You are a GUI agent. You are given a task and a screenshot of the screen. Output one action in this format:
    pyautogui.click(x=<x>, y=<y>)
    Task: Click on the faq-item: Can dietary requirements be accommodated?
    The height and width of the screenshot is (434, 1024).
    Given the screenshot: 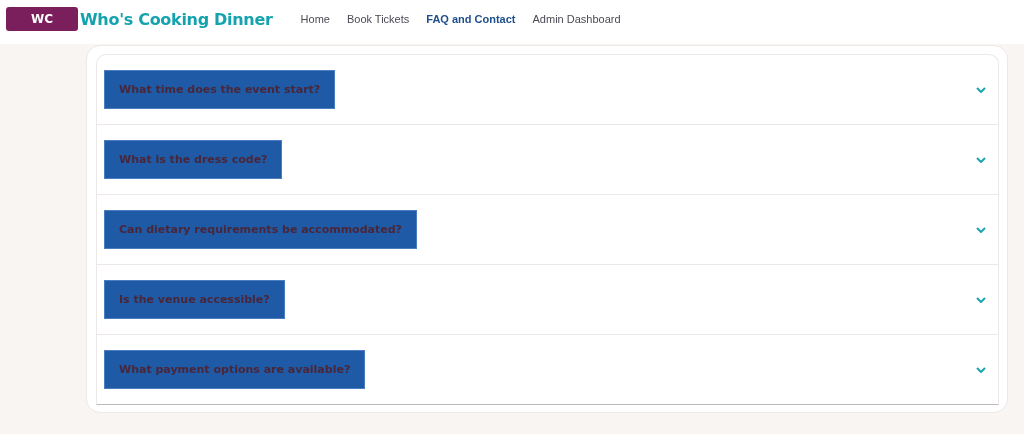 What is the action you would take?
    pyautogui.click(x=547, y=230)
    